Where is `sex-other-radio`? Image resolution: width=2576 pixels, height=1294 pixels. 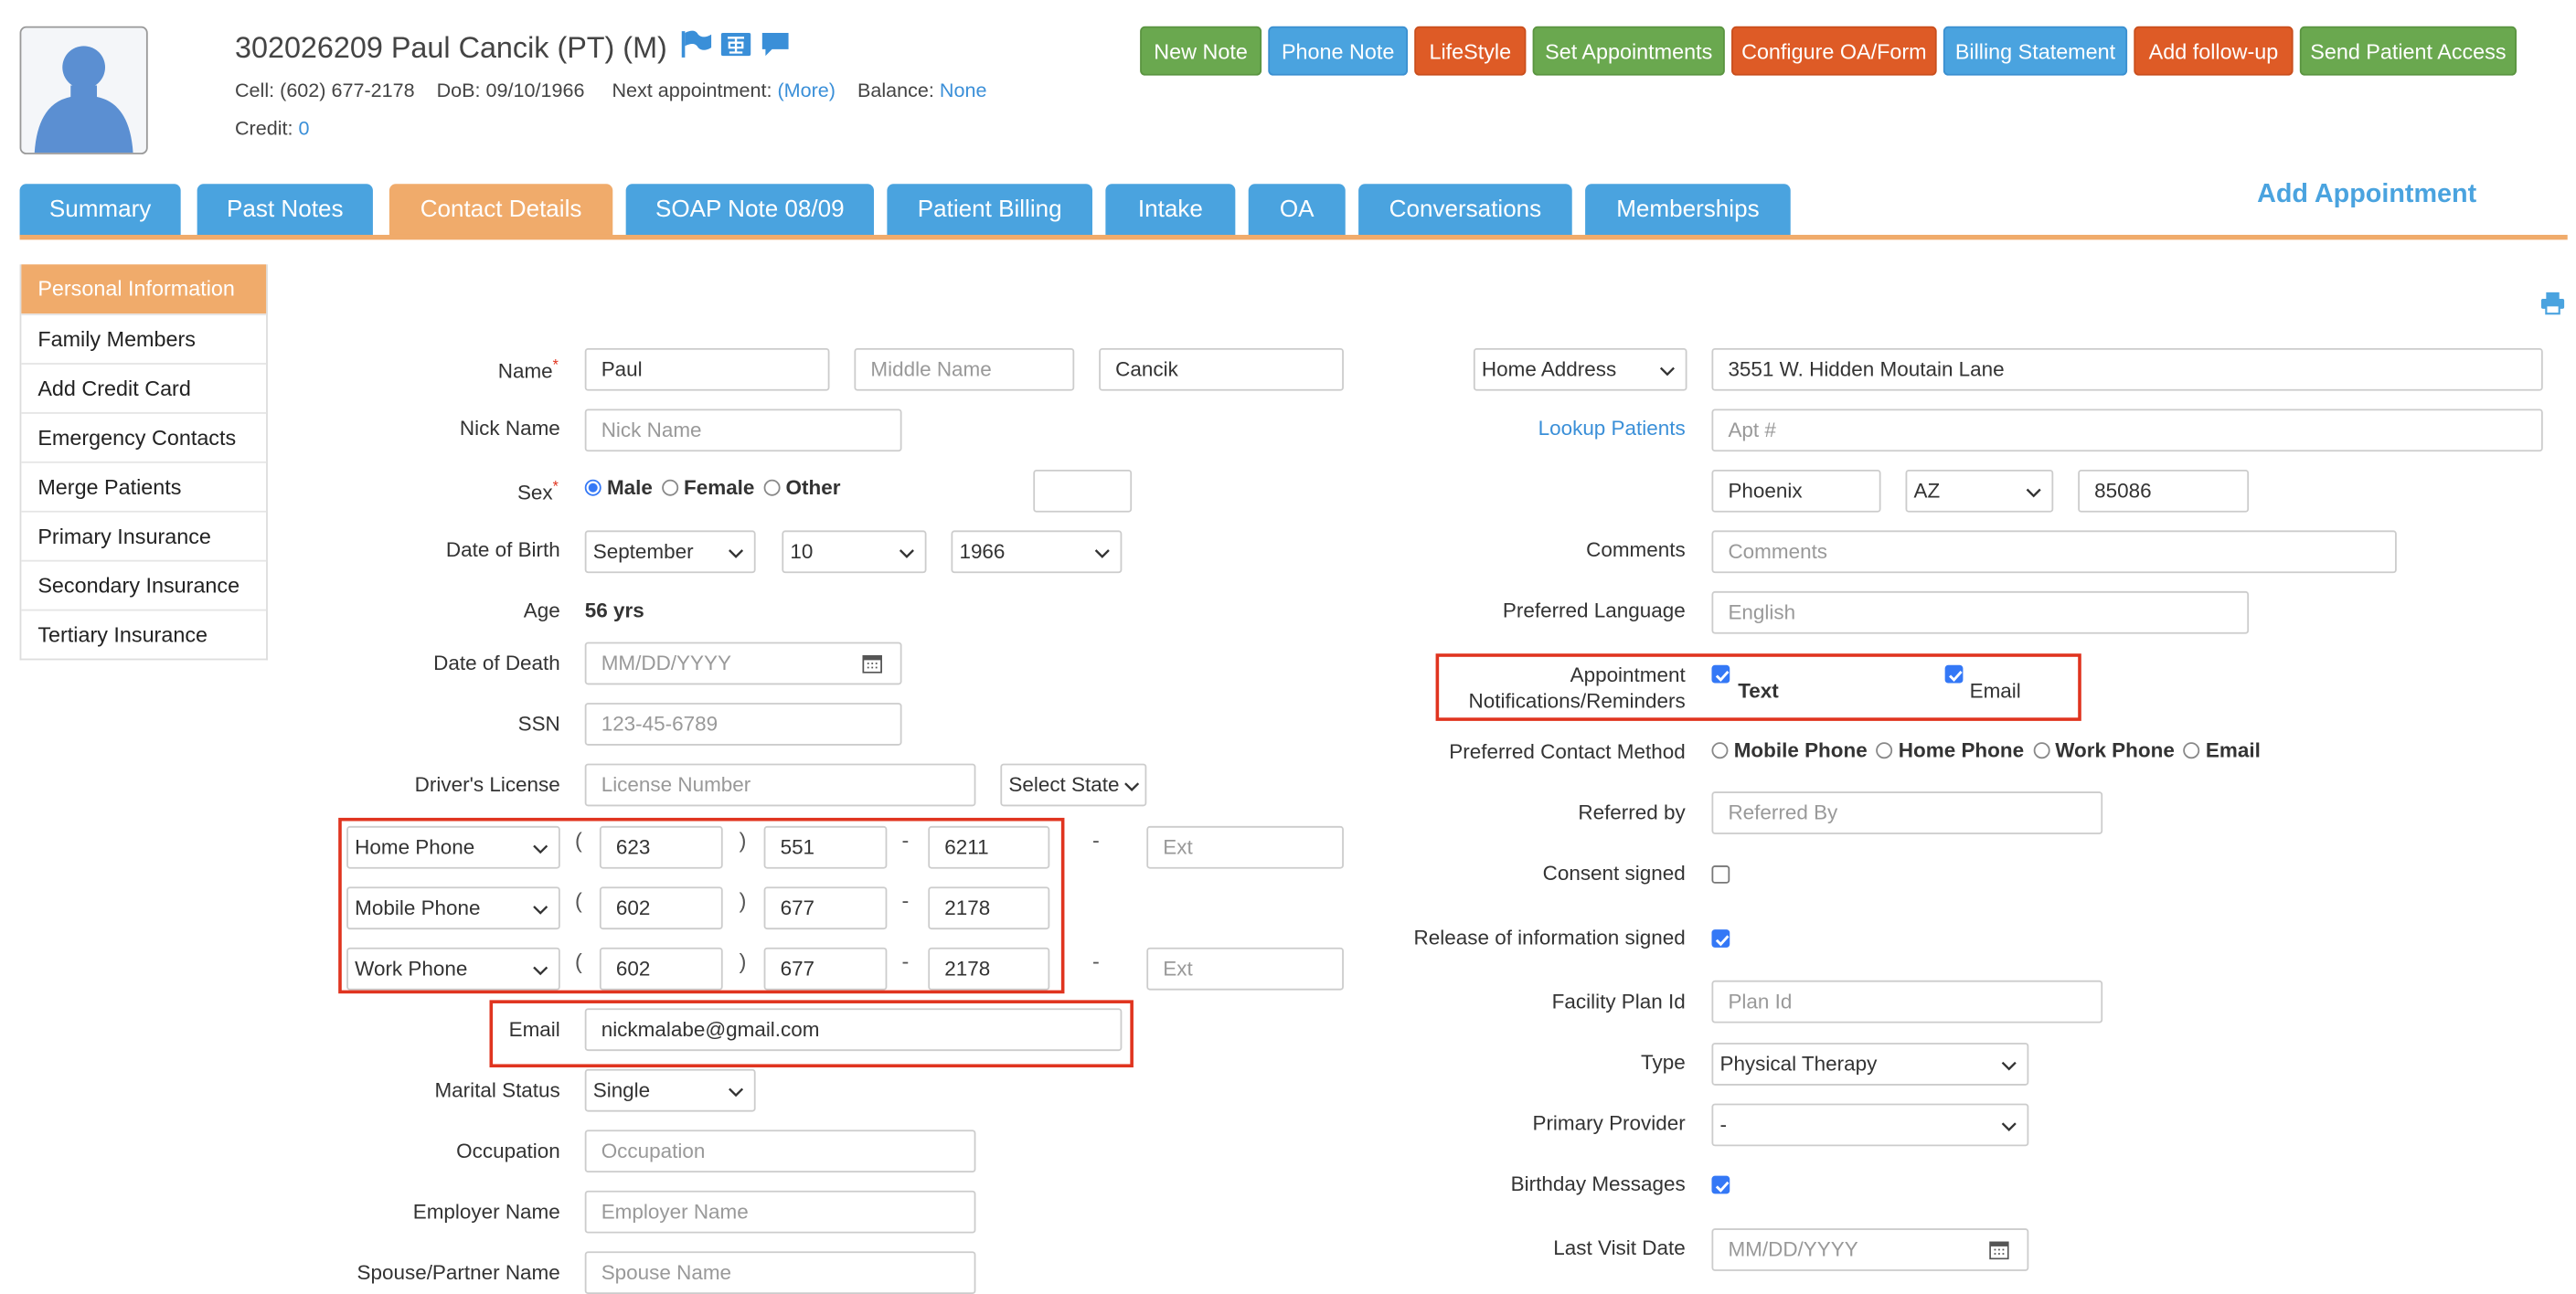
sex-other-radio is located at coordinates (772, 487).